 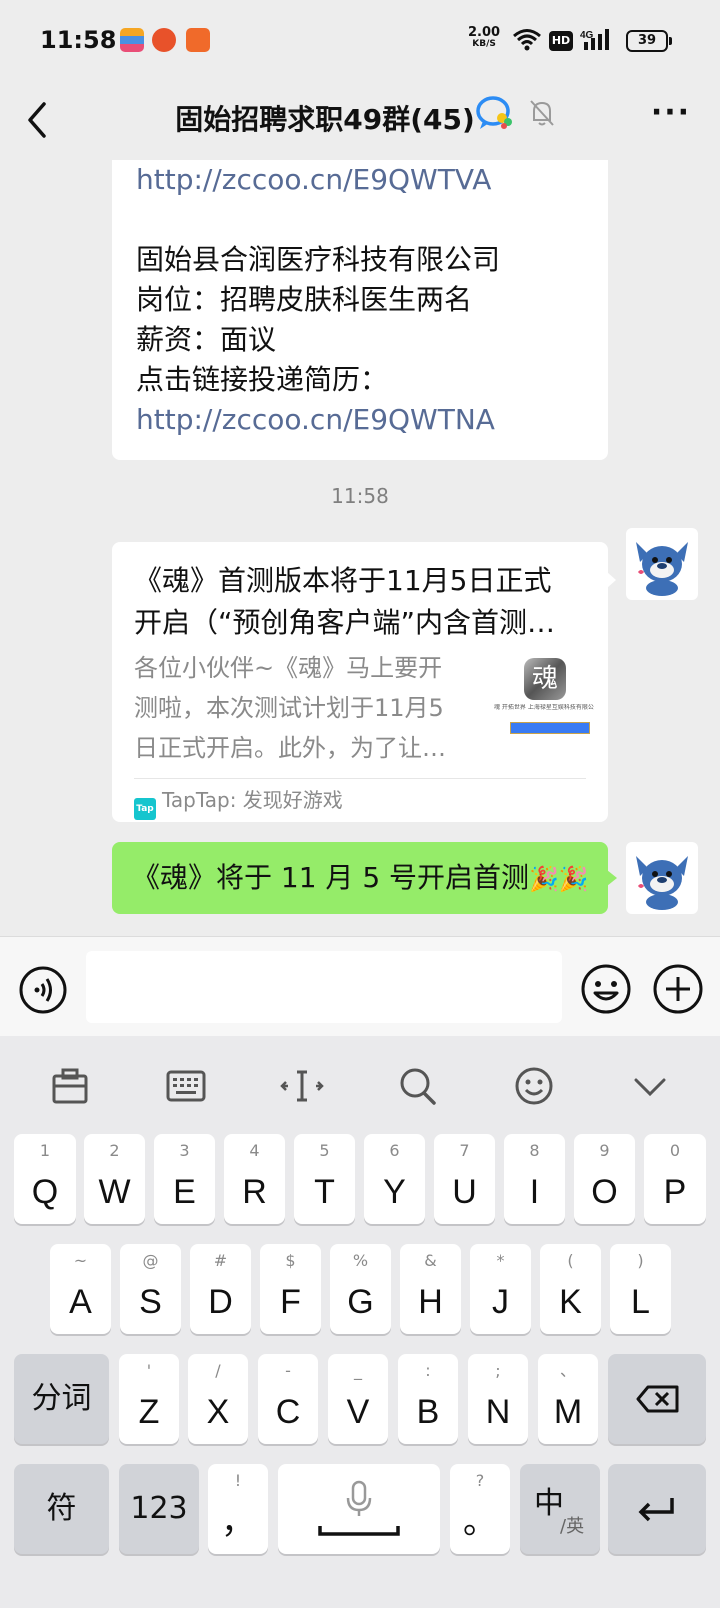 What do you see at coordinates (567, 1370) in the screenshot?
I see `key-alt-label: 、` at bounding box center [567, 1370].